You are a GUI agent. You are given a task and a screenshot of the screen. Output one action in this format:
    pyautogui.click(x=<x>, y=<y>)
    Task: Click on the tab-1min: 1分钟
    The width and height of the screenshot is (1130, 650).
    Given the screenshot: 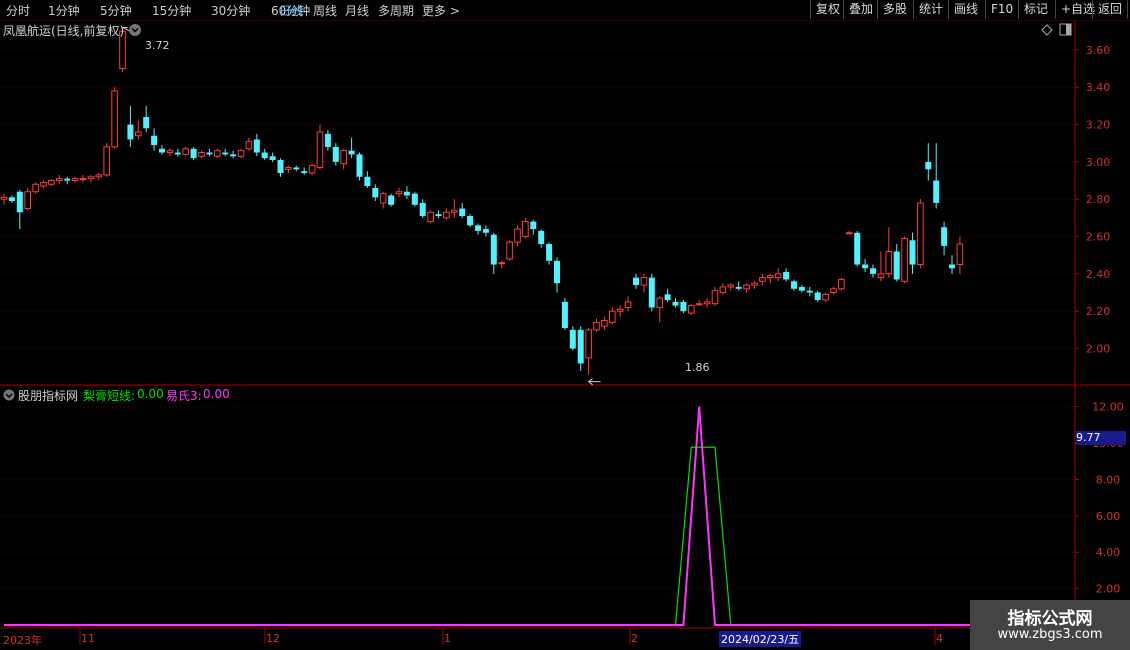 What is the action you would take?
    pyautogui.click(x=64, y=10)
    